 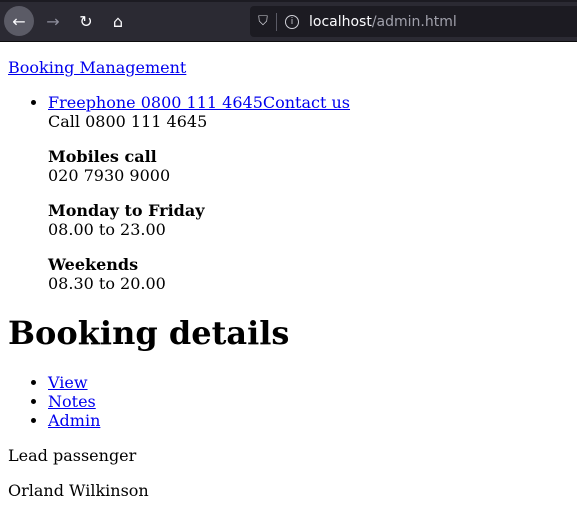 I want to click on nav-notes: Notes, so click(x=72, y=401).